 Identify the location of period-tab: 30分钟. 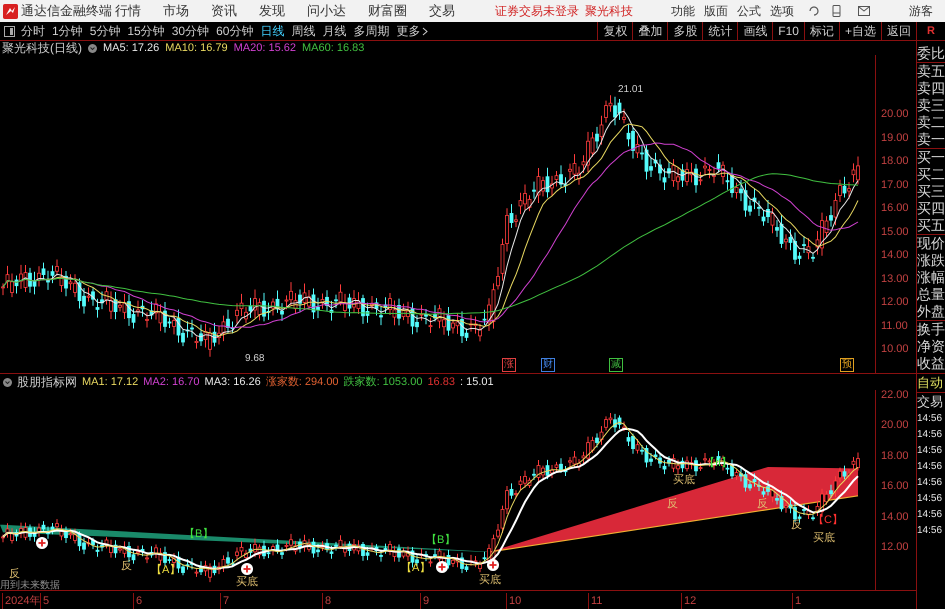
(191, 31).